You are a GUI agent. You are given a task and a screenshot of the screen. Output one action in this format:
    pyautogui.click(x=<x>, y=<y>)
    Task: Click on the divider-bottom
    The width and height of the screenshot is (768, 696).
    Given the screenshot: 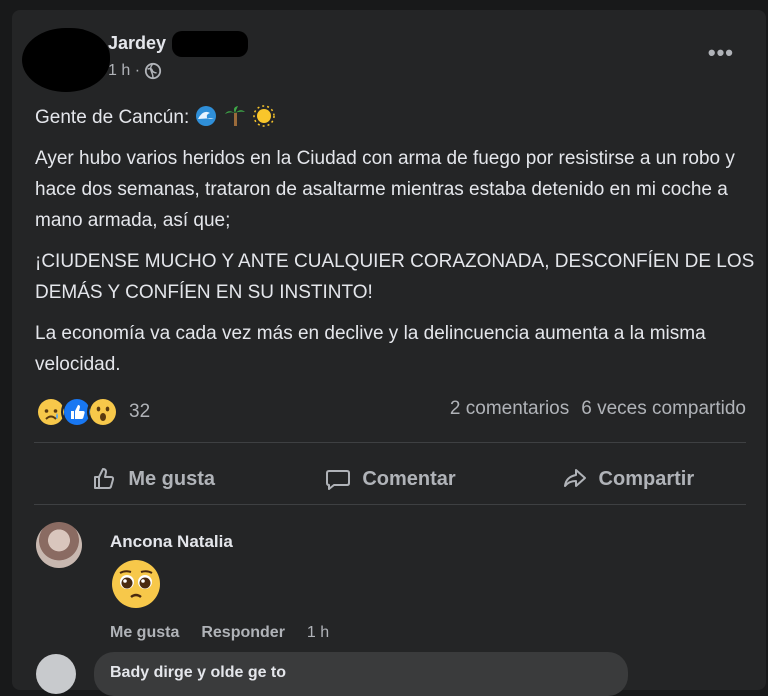 What is the action you would take?
    pyautogui.click(x=390, y=504)
    